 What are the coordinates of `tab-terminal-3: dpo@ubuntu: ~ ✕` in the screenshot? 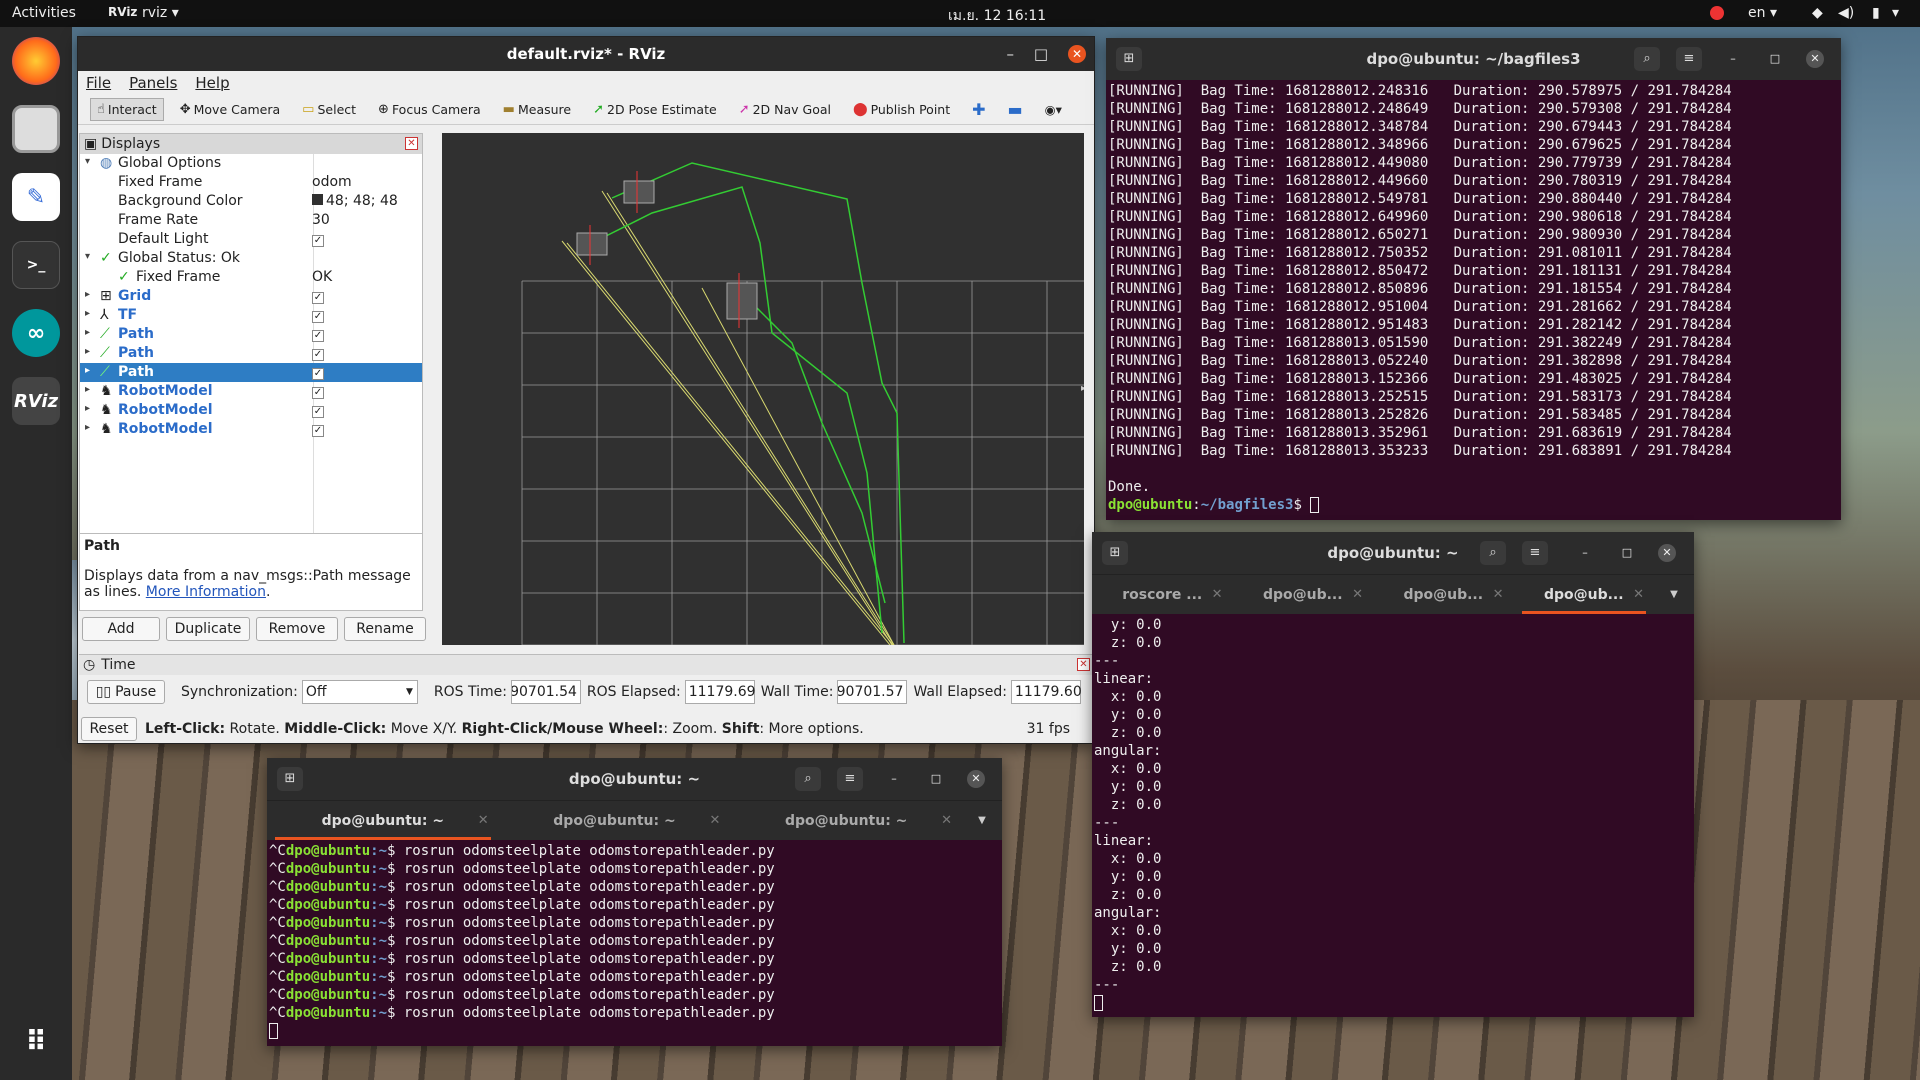 It's located at (846, 820).